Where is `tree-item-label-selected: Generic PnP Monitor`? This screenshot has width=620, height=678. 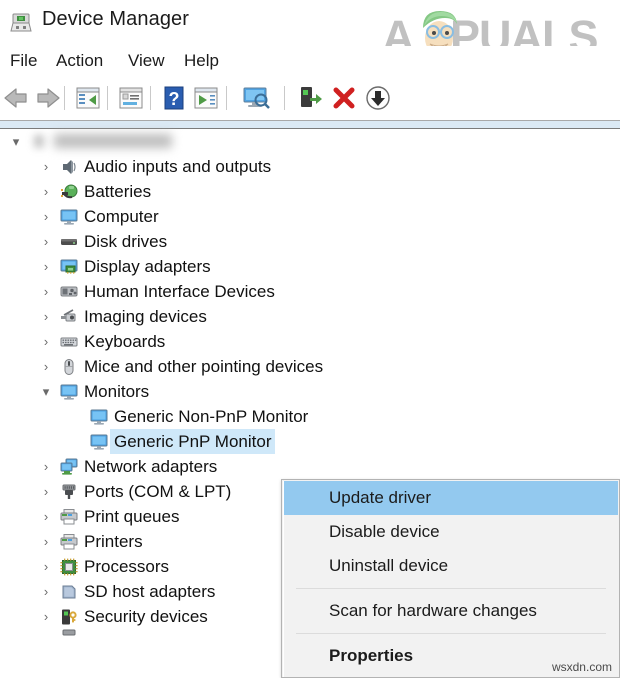
tree-item-label-selected: Generic PnP Monitor is located at coordinates (193, 441).